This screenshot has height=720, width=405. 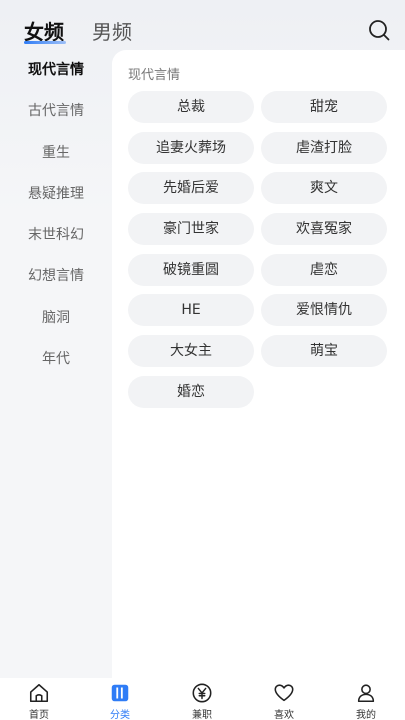 I want to click on search-button, so click(x=379, y=30).